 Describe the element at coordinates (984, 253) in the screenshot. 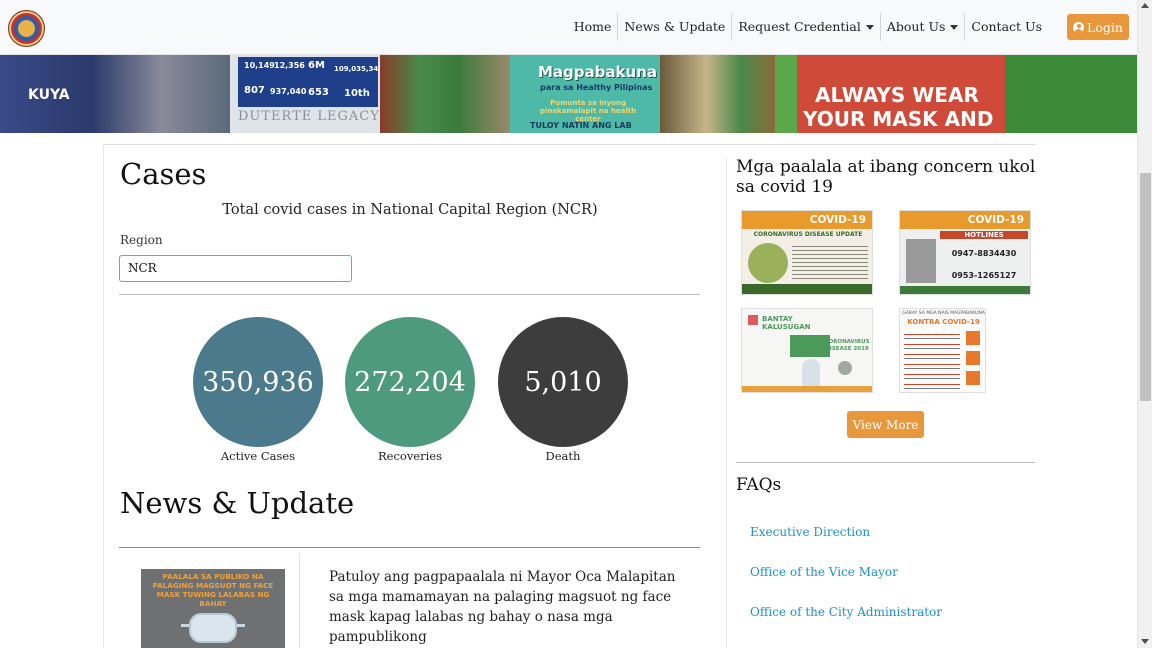

I see `hotline-number: 0947-8834430` at that location.